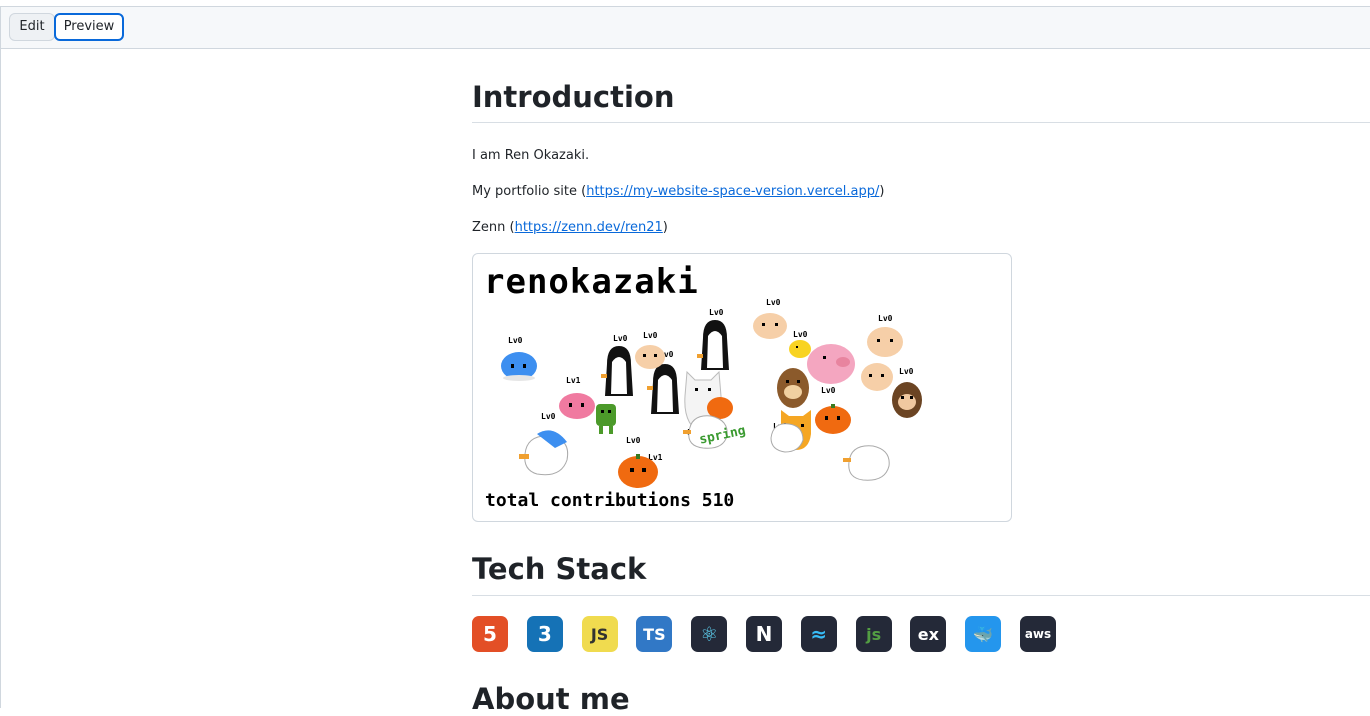 This screenshot has width=1370, height=716. Describe the element at coordinates (665, 227) in the screenshot. I see `zenn-suffix: )` at that location.